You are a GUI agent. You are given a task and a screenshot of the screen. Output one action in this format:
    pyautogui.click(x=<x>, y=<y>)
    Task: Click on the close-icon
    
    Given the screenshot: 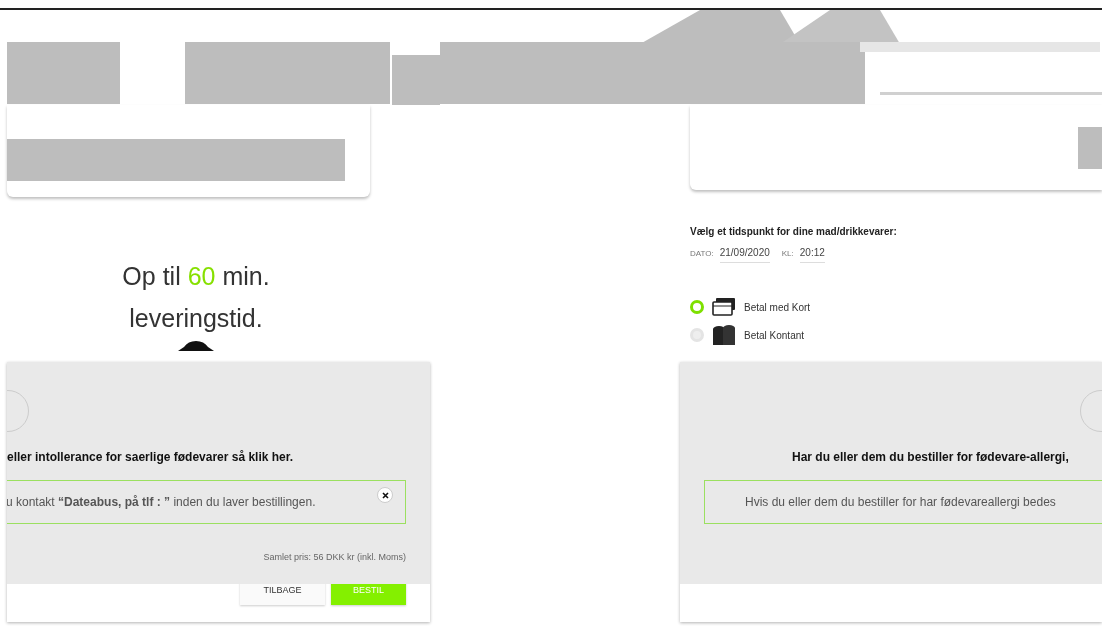 What is the action you would take?
    pyautogui.click(x=385, y=495)
    